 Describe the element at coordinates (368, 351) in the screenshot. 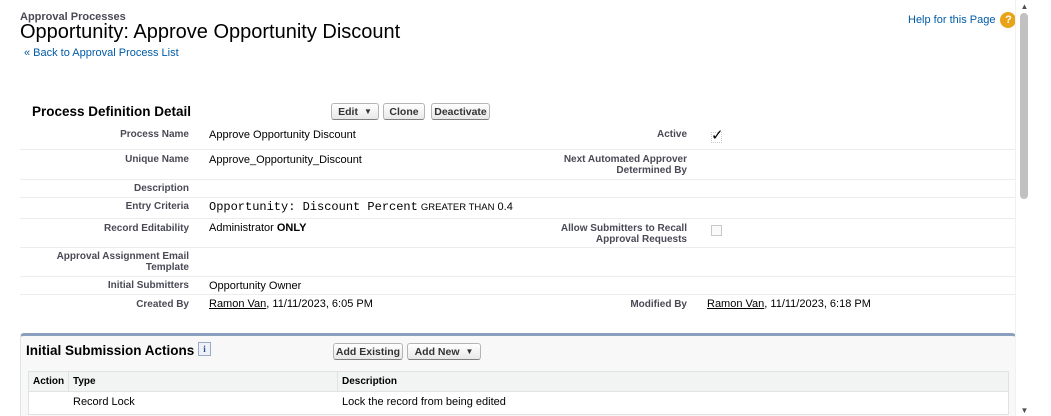

I see `add-existing-button: Add Existing` at that location.